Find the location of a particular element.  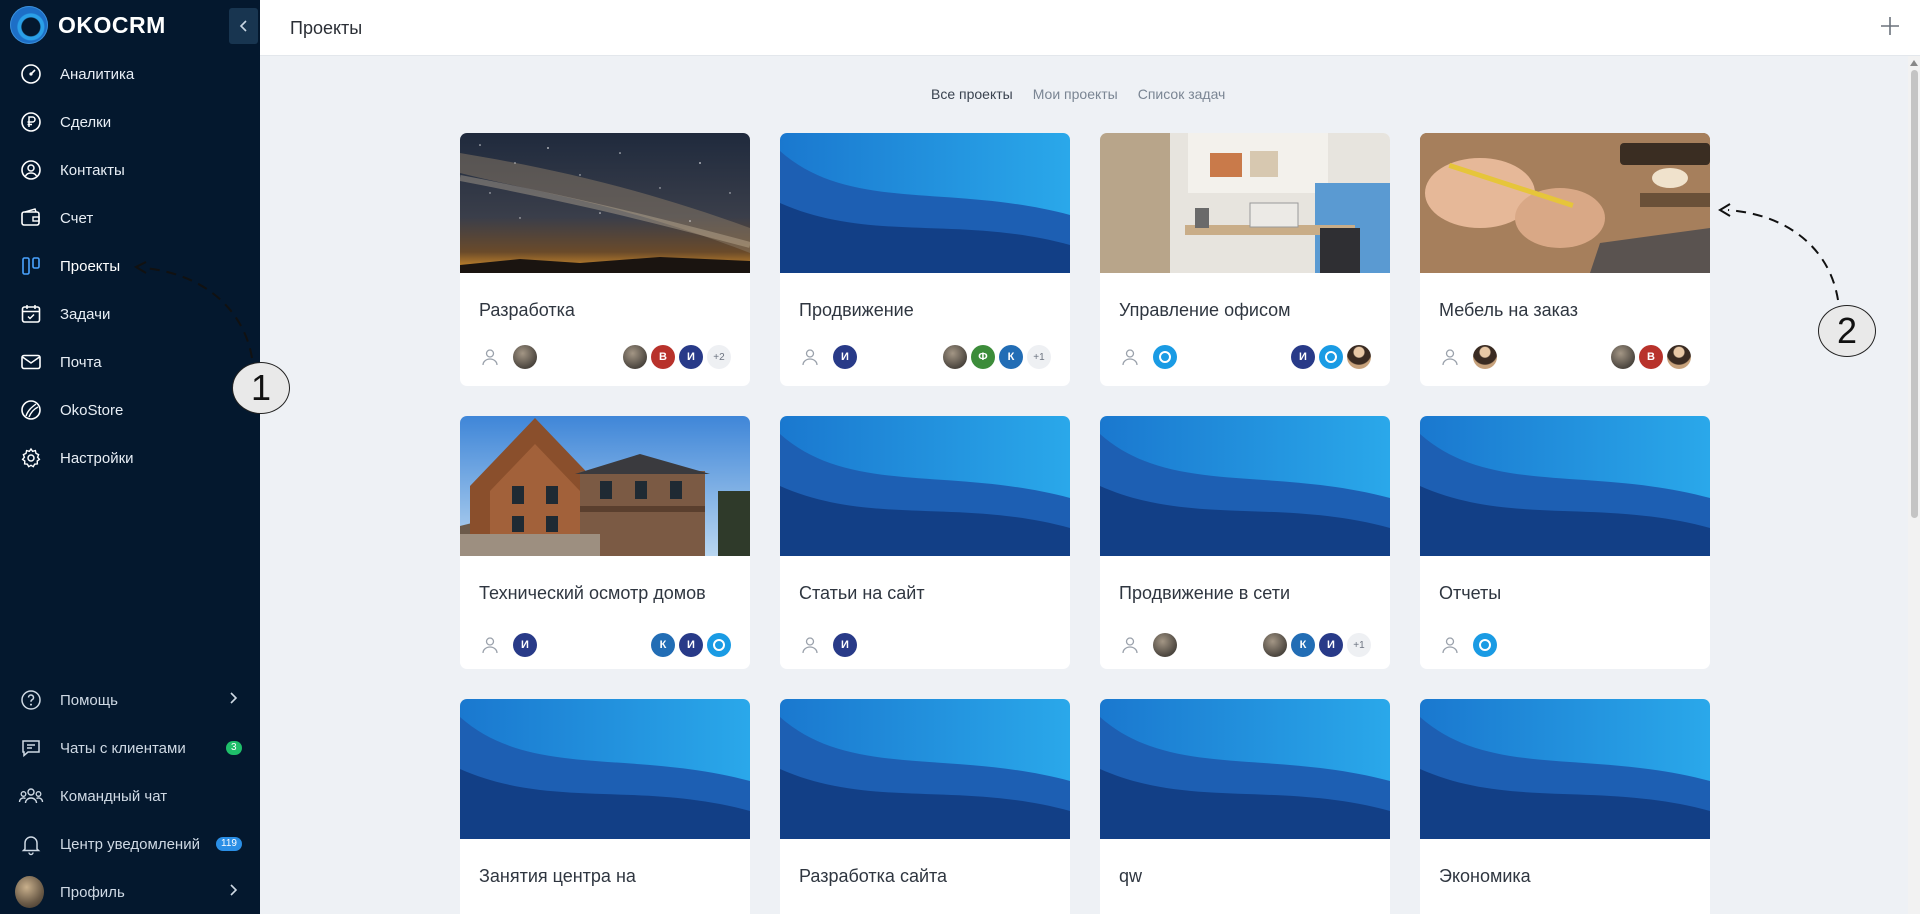

tab-all-projects: Все проекты is located at coordinates (972, 94).